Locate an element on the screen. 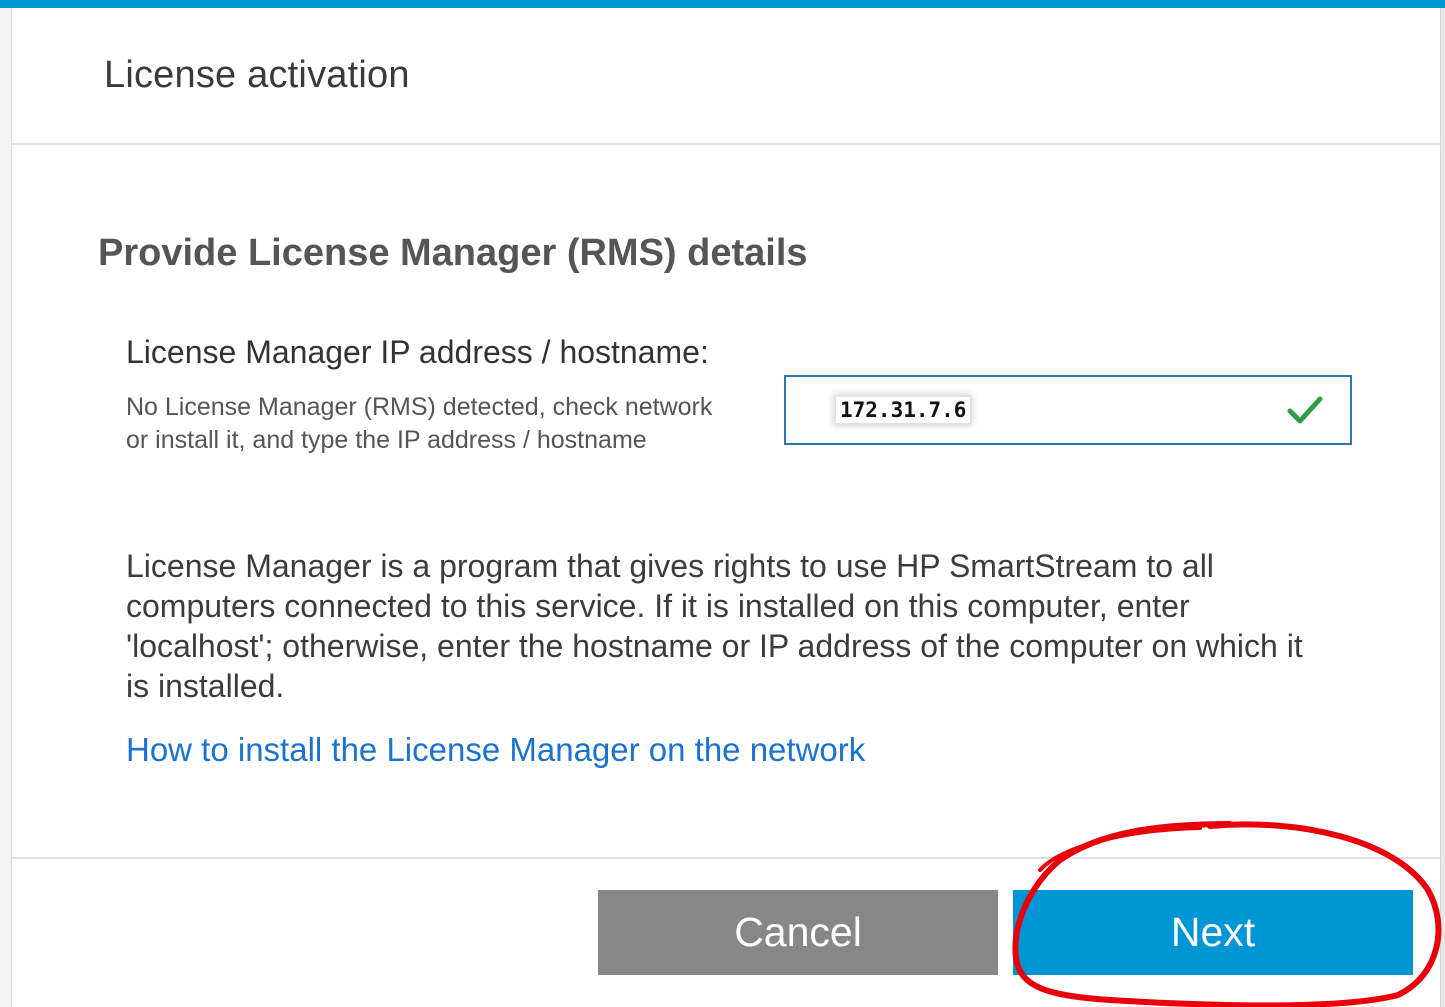  ip-field-label: License Manager IP address / hostname: is located at coordinates (417, 352).